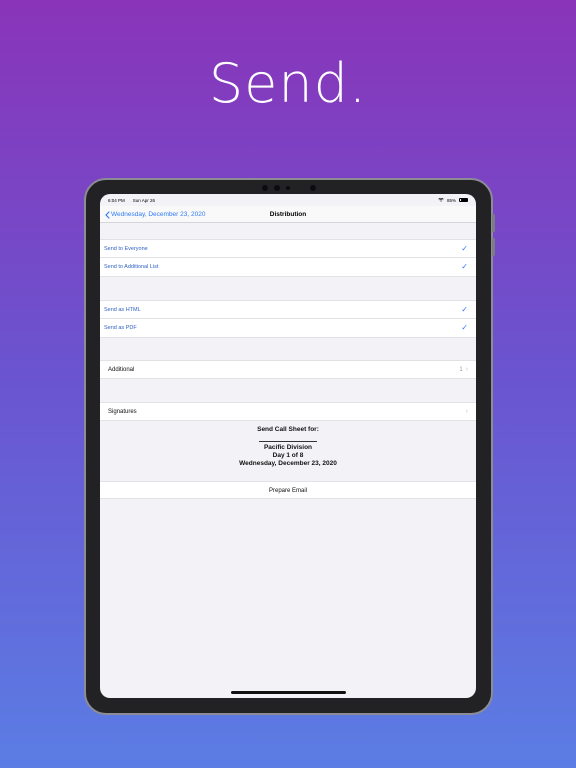  Describe the element at coordinates (288, 248) in the screenshot. I see `send-to-everyone-row: Send to Everyone ✓` at that location.